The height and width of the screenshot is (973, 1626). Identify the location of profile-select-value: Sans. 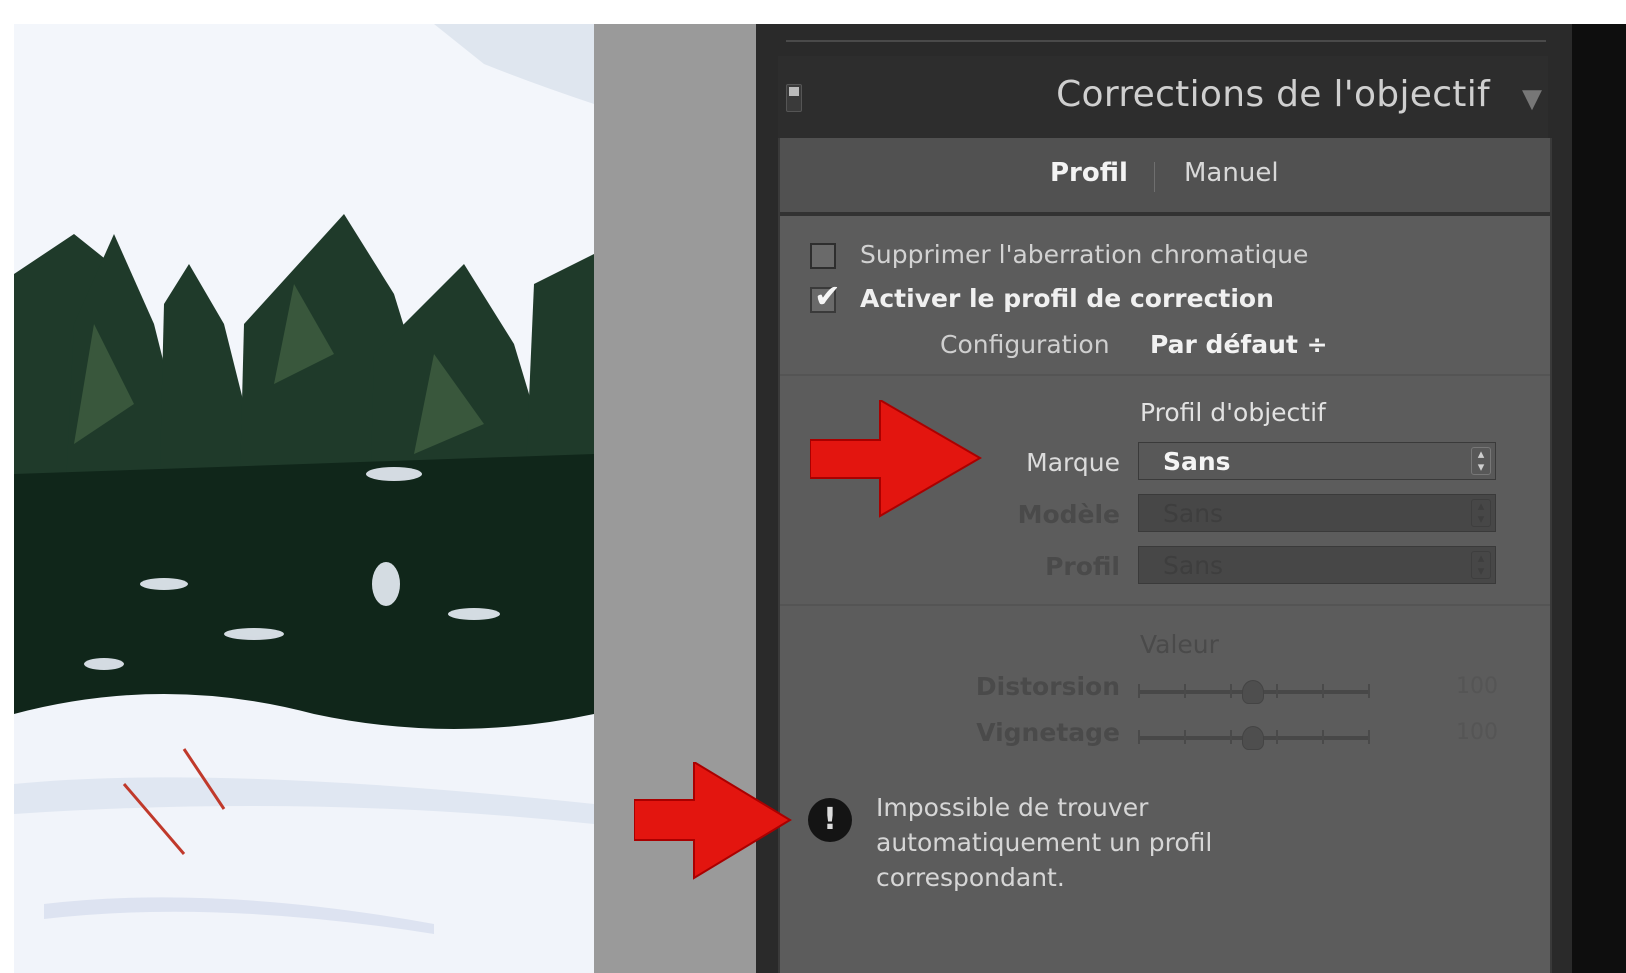
(1193, 565).